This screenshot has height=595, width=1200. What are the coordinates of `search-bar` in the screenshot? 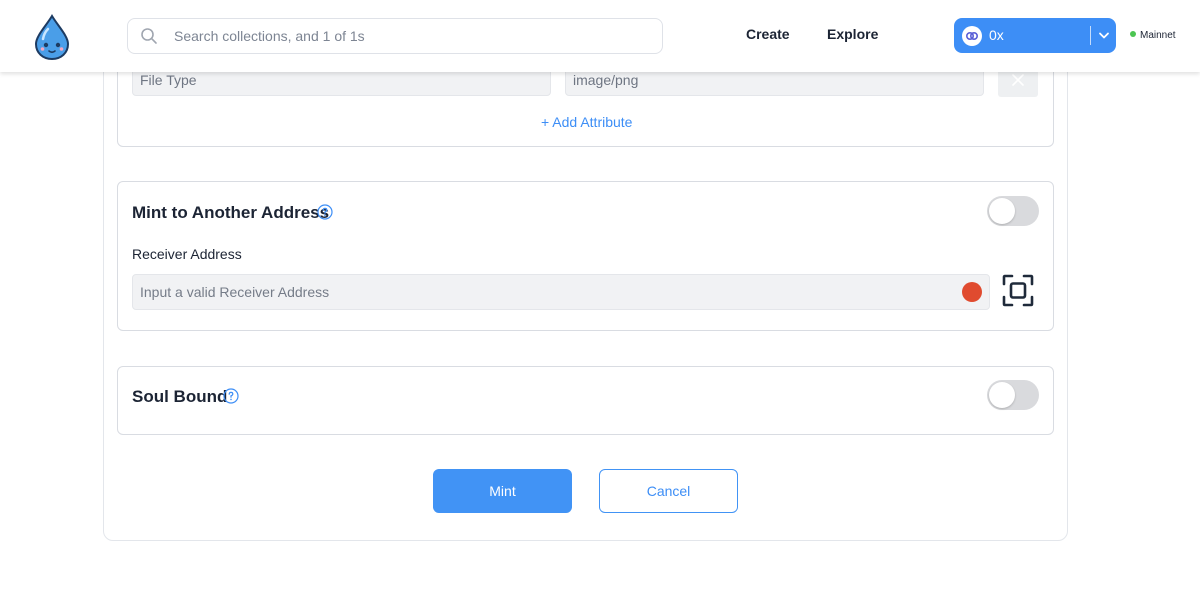 It's located at (395, 36).